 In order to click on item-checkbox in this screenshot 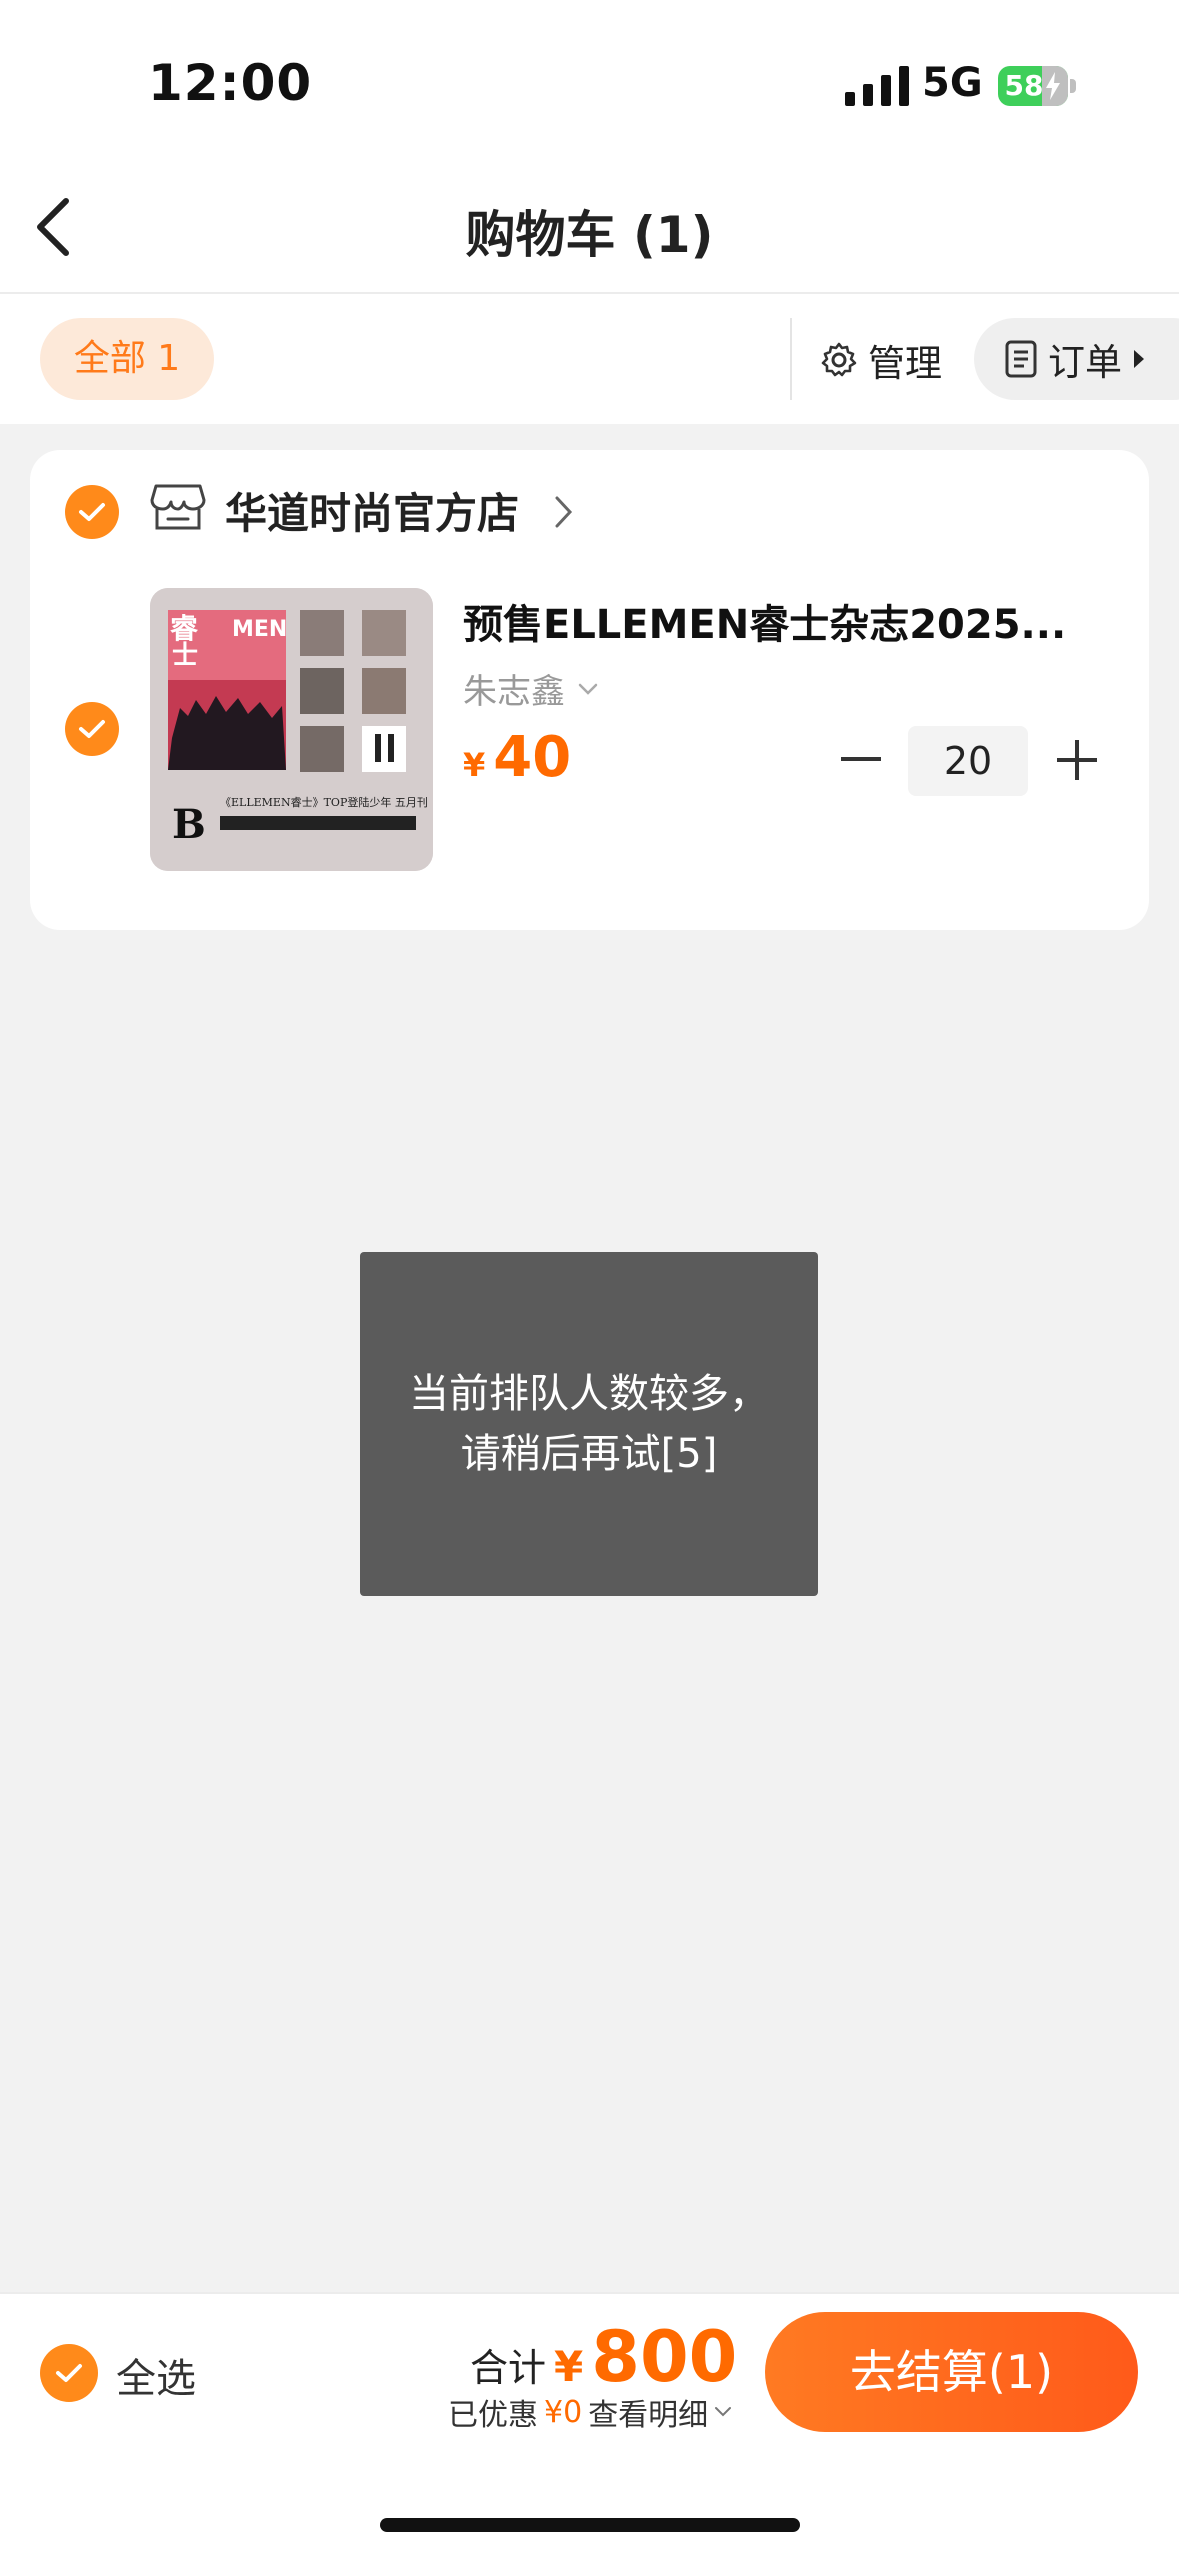, I will do `click(92, 729)`.